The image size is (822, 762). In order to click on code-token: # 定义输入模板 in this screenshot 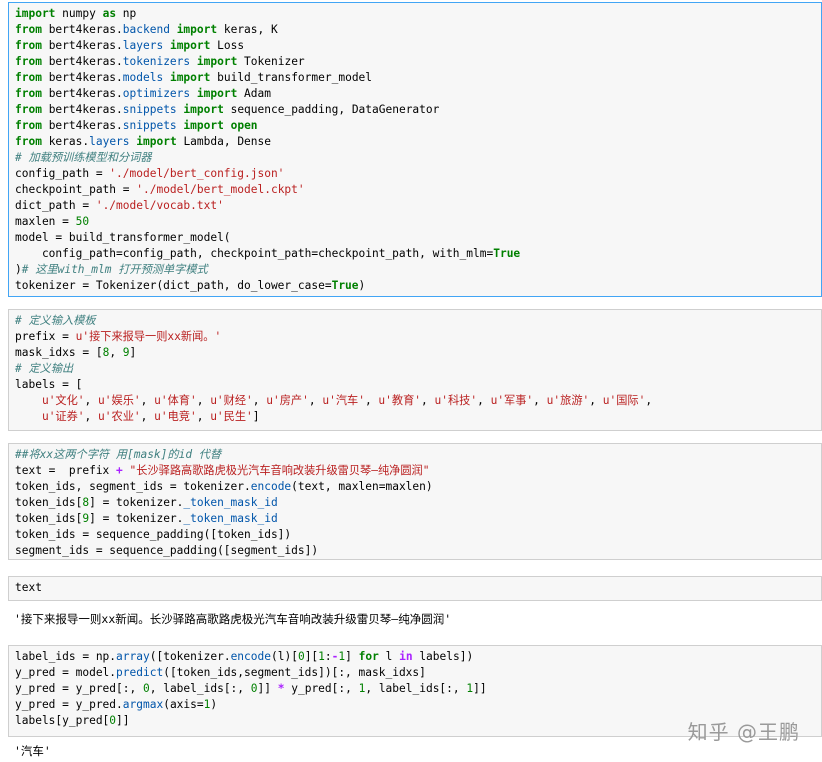, I will do `click(55, 320)`.